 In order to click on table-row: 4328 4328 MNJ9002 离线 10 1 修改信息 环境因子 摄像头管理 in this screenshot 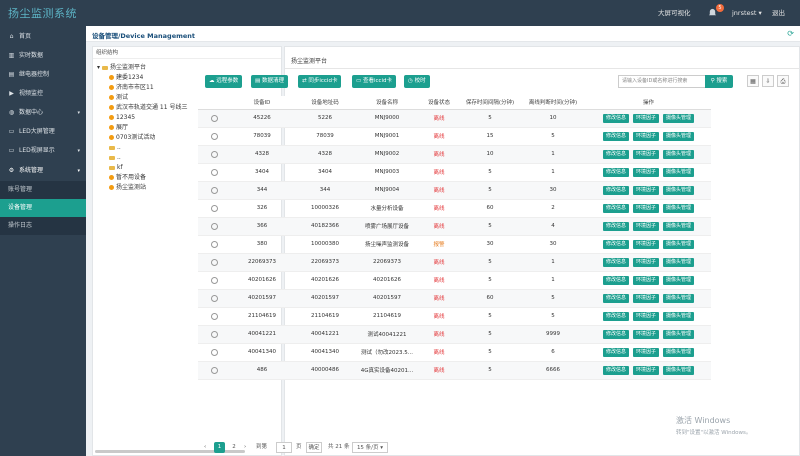, I will do `click(454, 154)`.